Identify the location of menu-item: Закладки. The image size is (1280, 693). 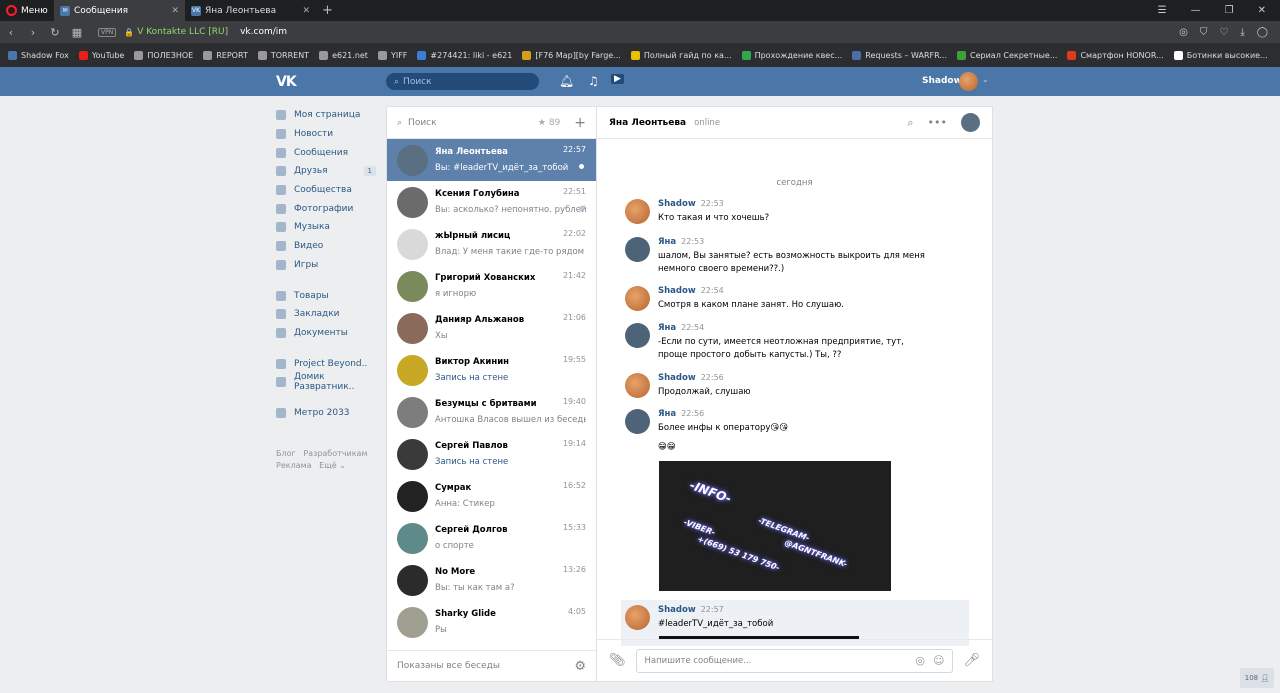
(326, 314).